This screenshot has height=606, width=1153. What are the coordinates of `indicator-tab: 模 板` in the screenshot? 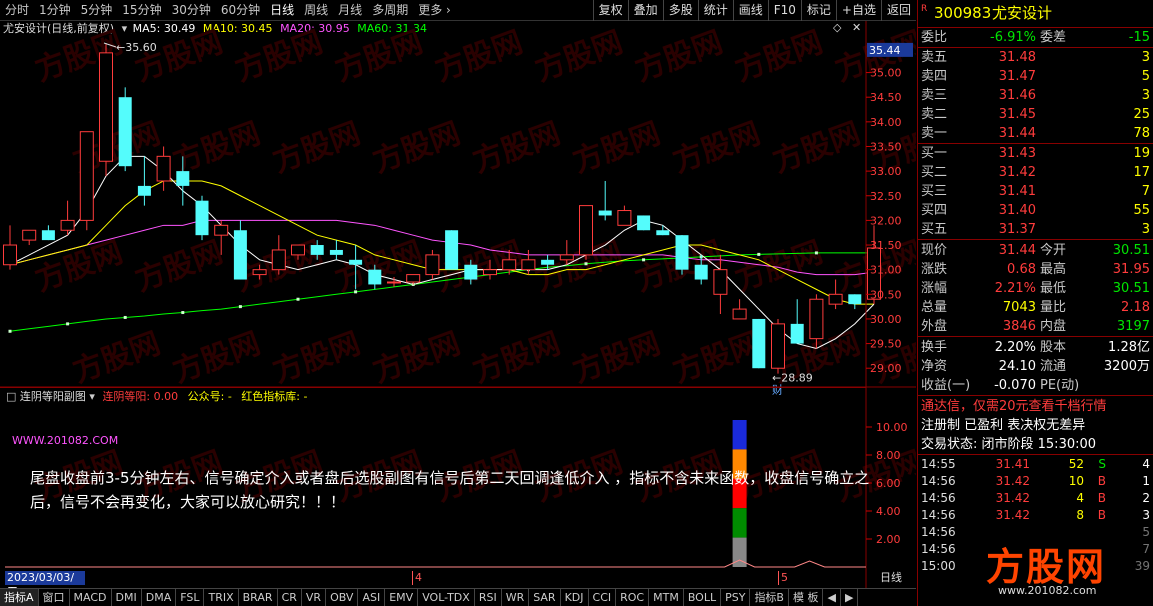 It's located at (806, 597).